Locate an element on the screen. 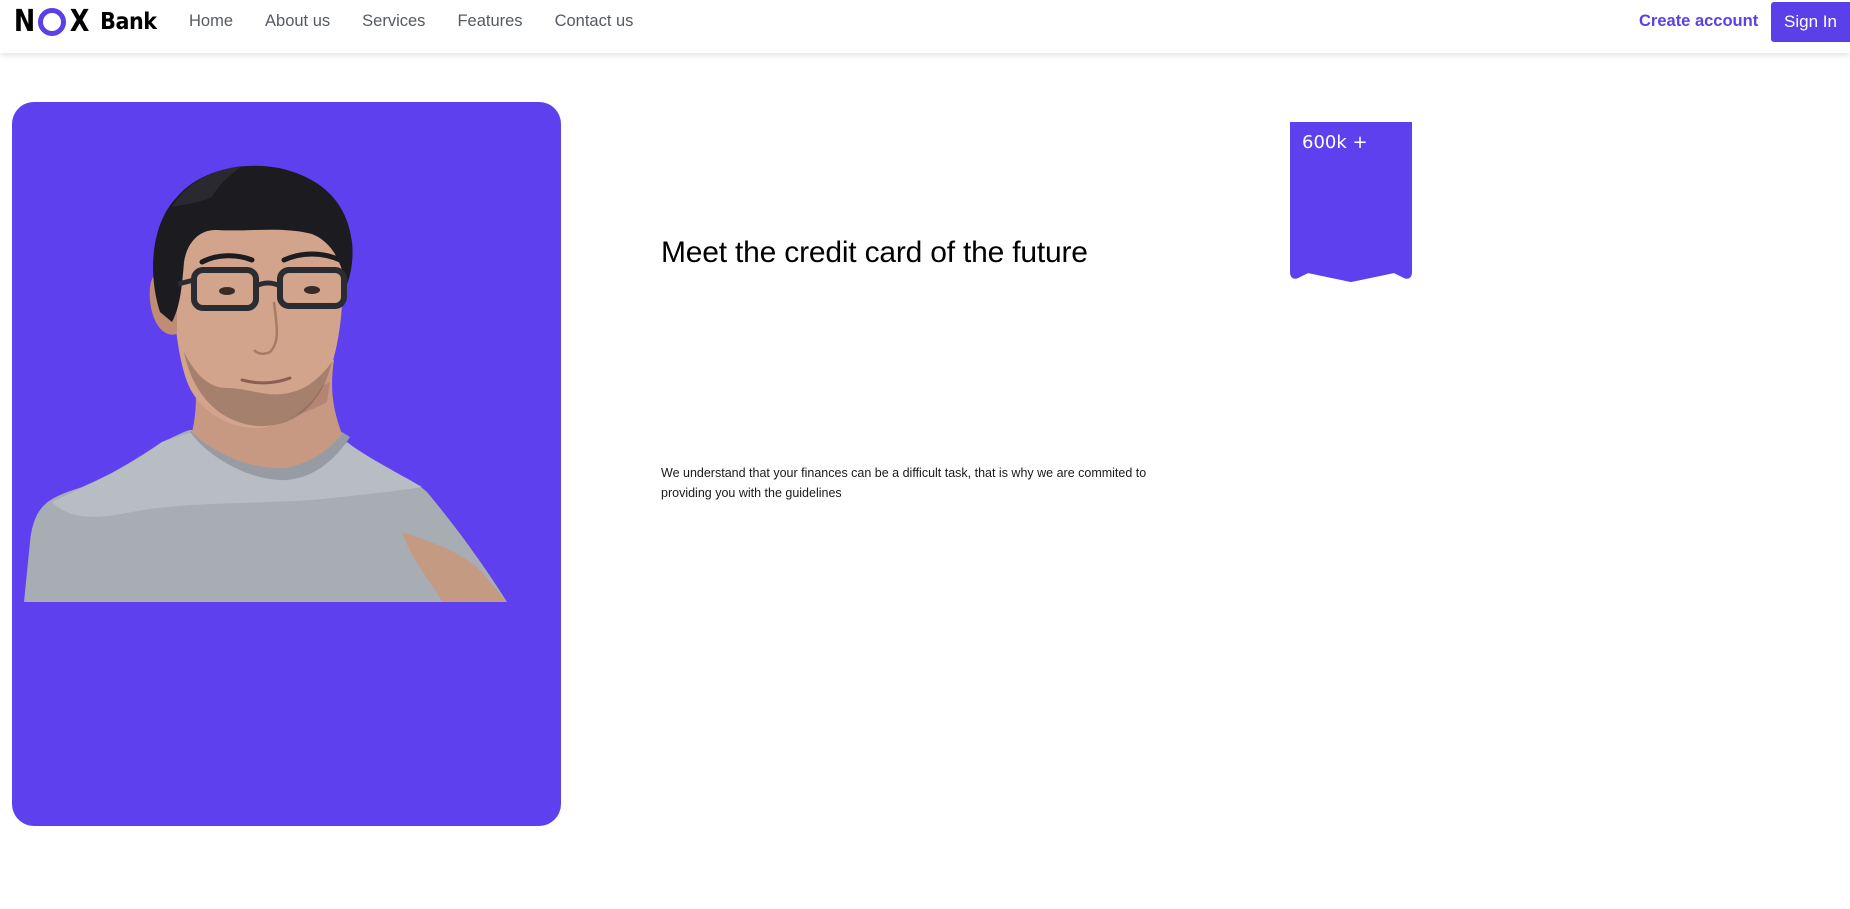 This screenshot has height=909, width=1850. nav-link-features: Features is located at coordinates (489, 21).